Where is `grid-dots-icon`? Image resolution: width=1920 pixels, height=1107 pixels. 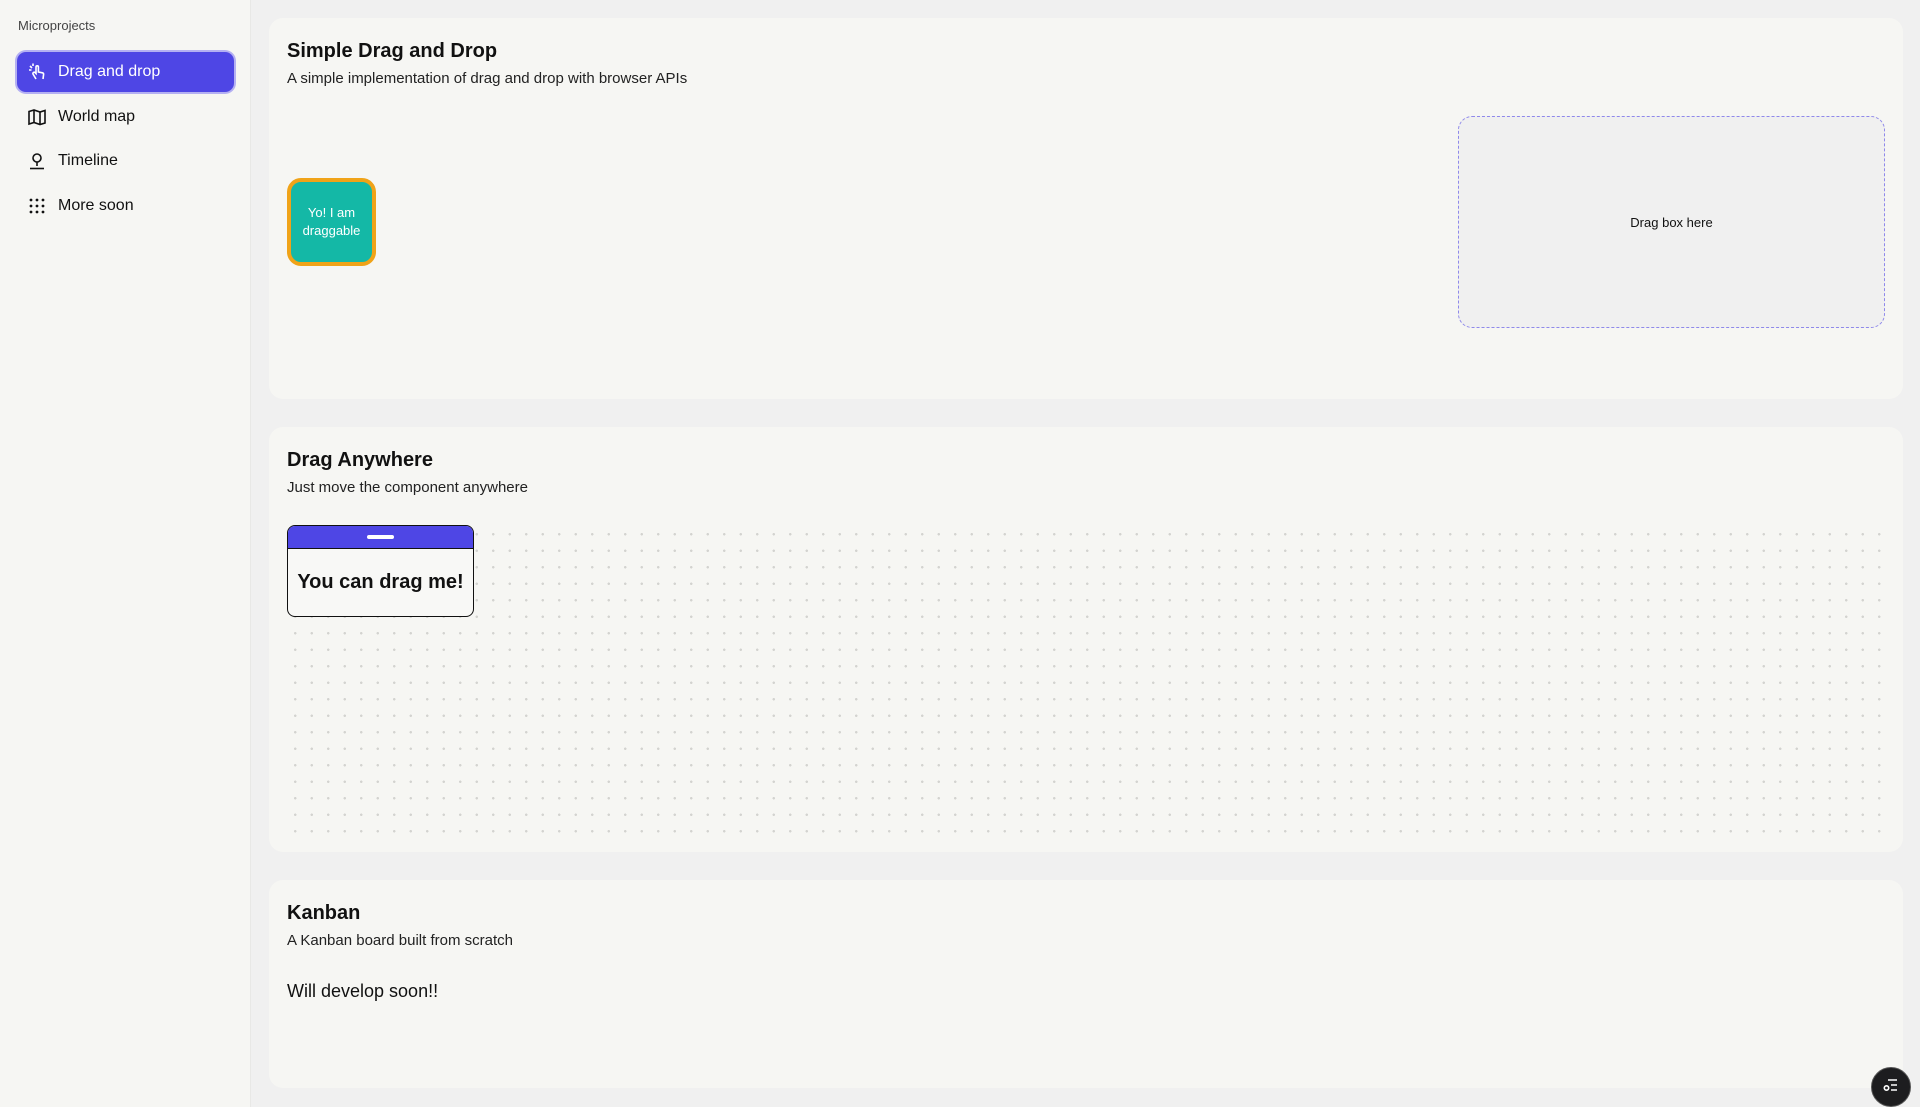
grid-dots-icon is located at coordinates (37, 206).